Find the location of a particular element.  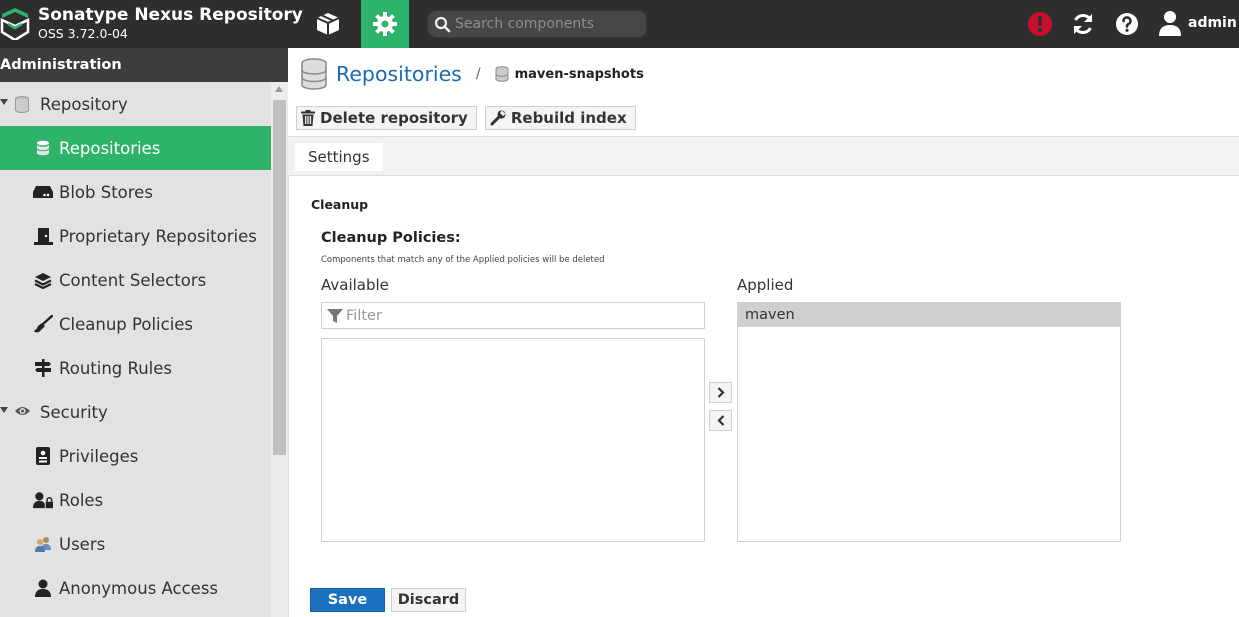

sidebar-group-label: Security is located at coordinates (74, 412).